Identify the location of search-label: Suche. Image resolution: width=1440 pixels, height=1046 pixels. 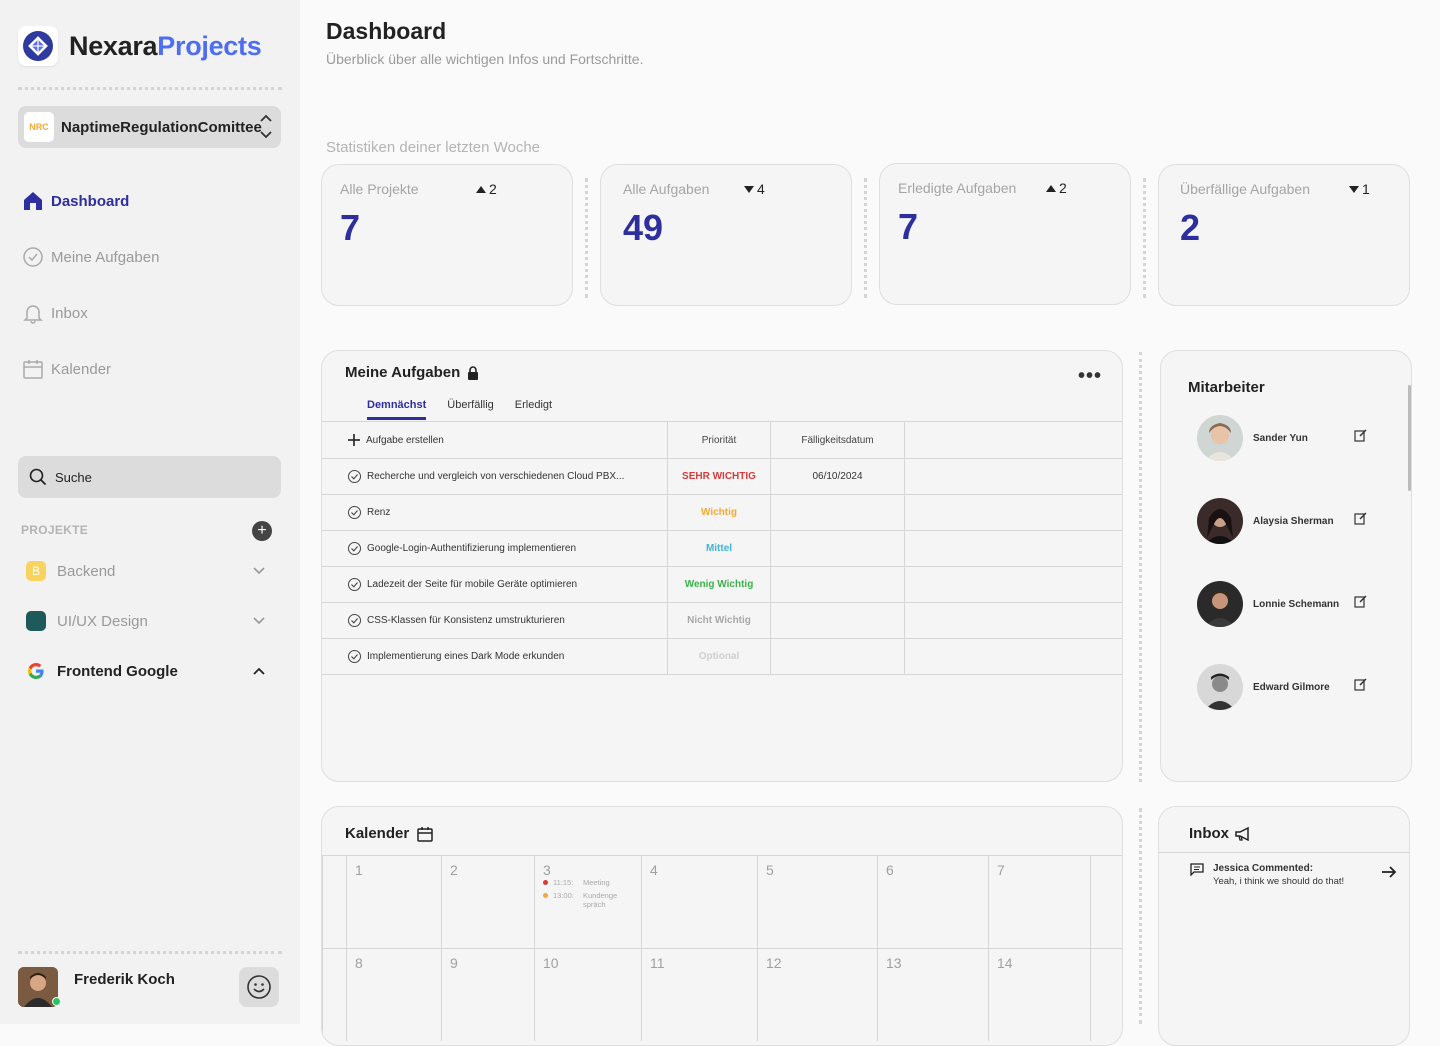
(73, 477).